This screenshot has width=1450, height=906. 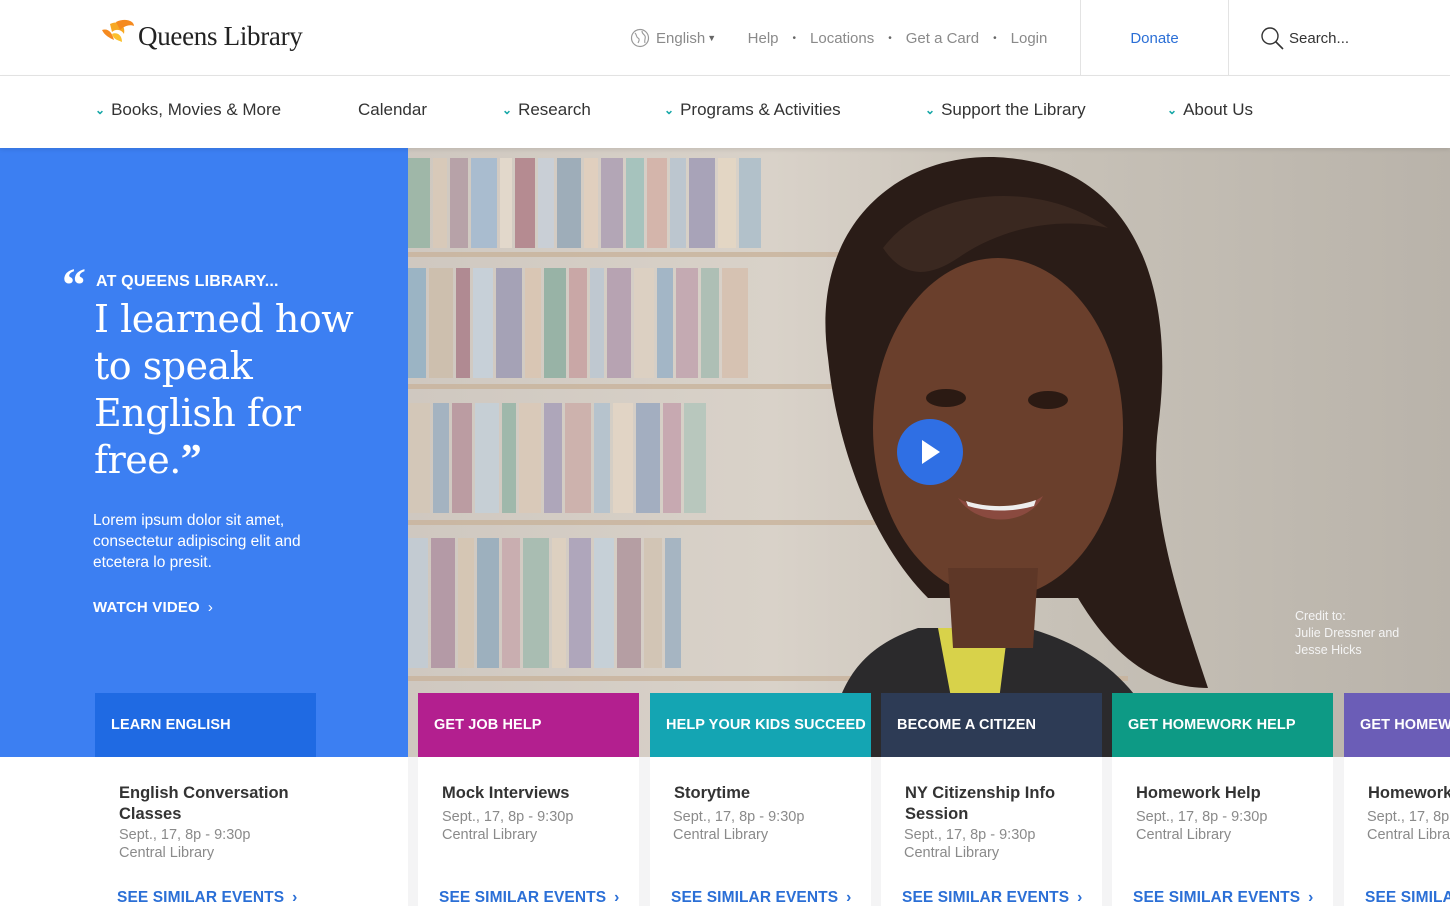 I want to click on tab-get-homework-help: GET HOMEWORK HELP, so click(x=1222, y=725).